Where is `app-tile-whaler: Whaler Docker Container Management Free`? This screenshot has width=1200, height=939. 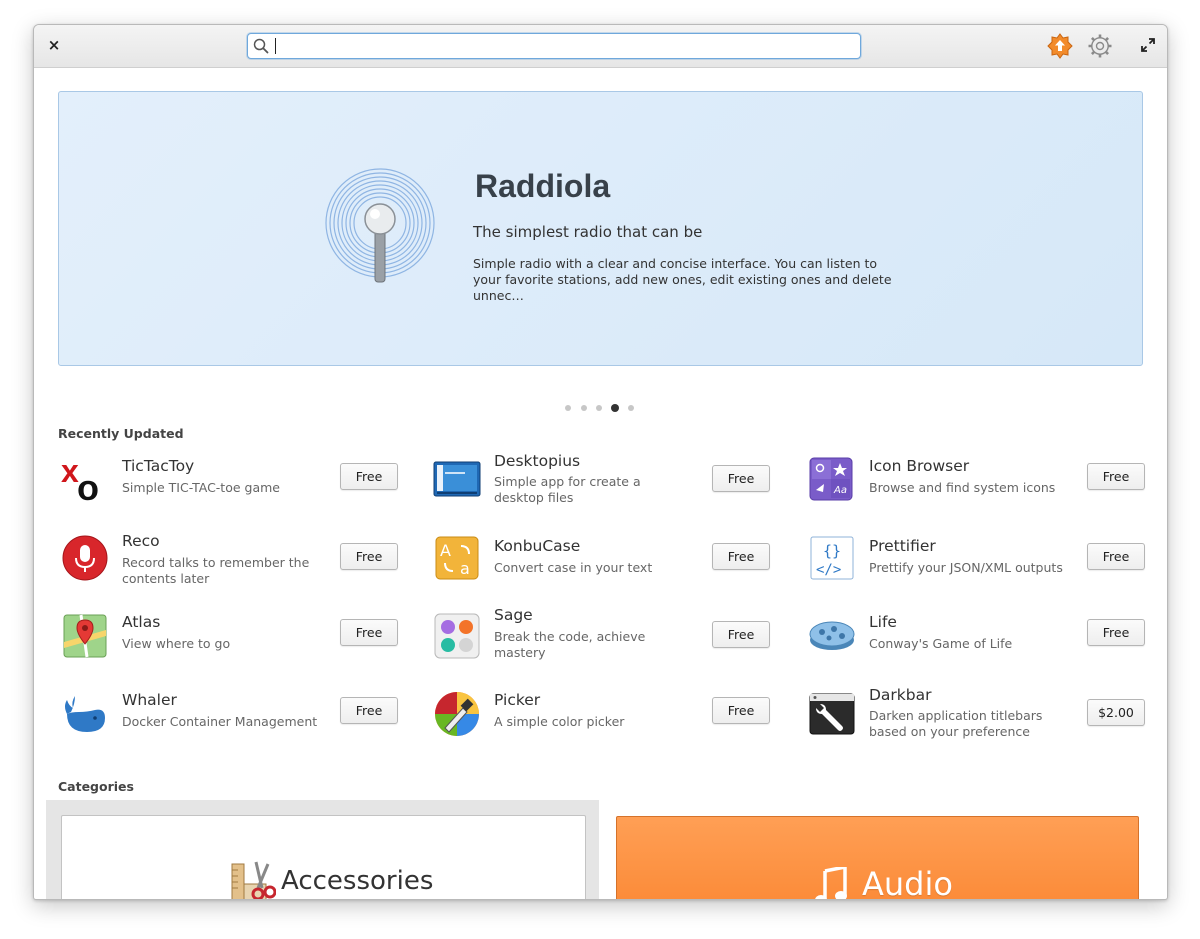 app-tile-whaler: Whaler Docker Container Management Free is located at coordinates (232, 720).